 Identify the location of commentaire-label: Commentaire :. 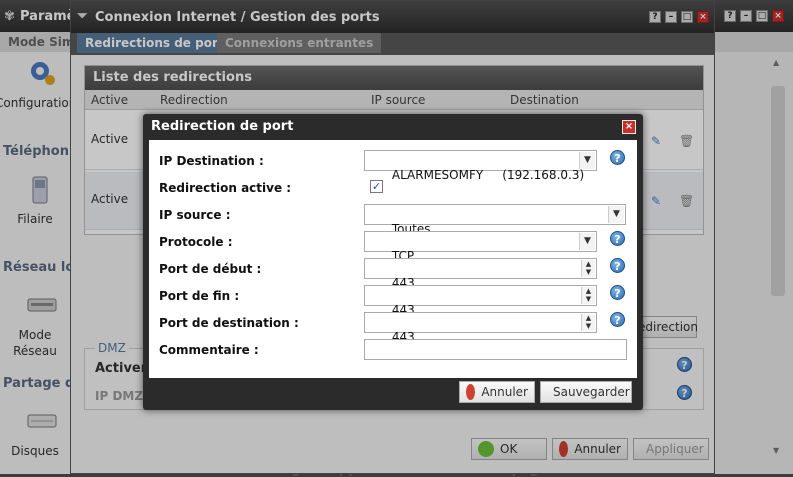
(209, 350).